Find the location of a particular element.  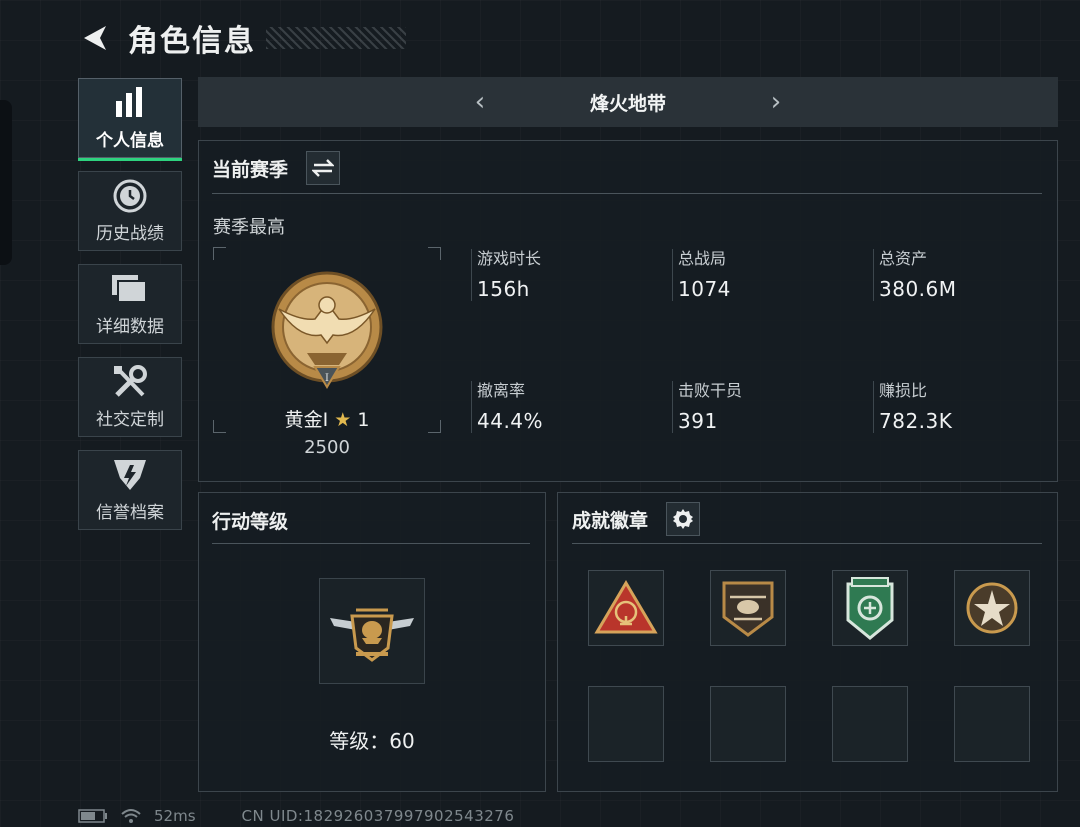

action-level-title: 行动等级 is located at coordinates (250, 522).